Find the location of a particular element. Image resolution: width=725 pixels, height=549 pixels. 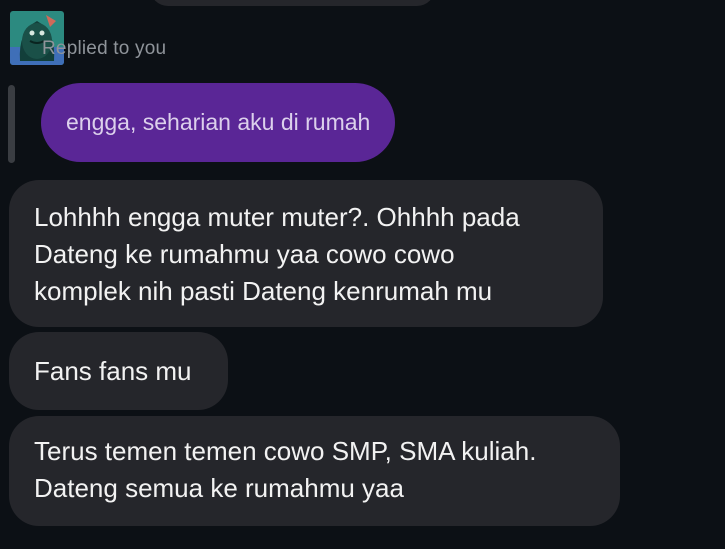

reply-indicator-line is located at coordinates (11, 124).